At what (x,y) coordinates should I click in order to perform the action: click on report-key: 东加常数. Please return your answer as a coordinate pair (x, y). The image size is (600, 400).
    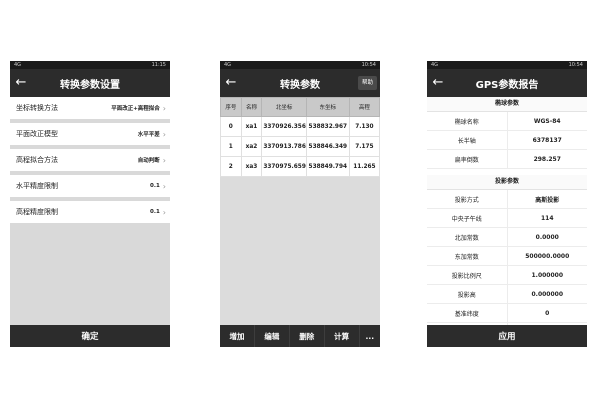
    Looking at the image, I should click on (467, 256).